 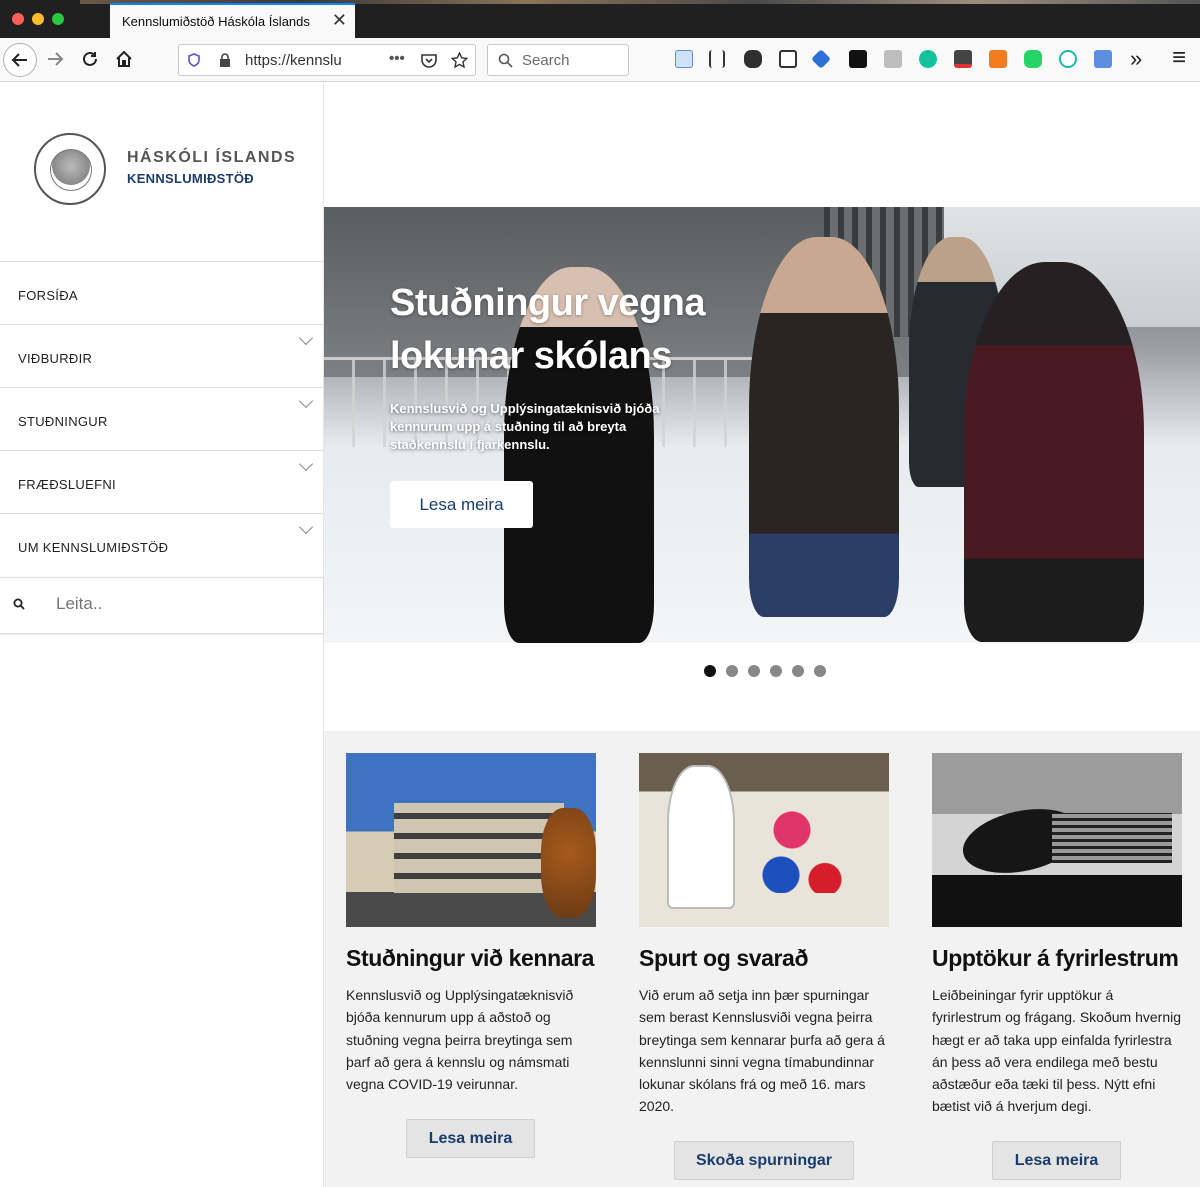 What do you see at coordinates (161, 292) in the screenshot?
I see `menu-item-forsida: FORSÍÐA` at bounding box center [161, 292].